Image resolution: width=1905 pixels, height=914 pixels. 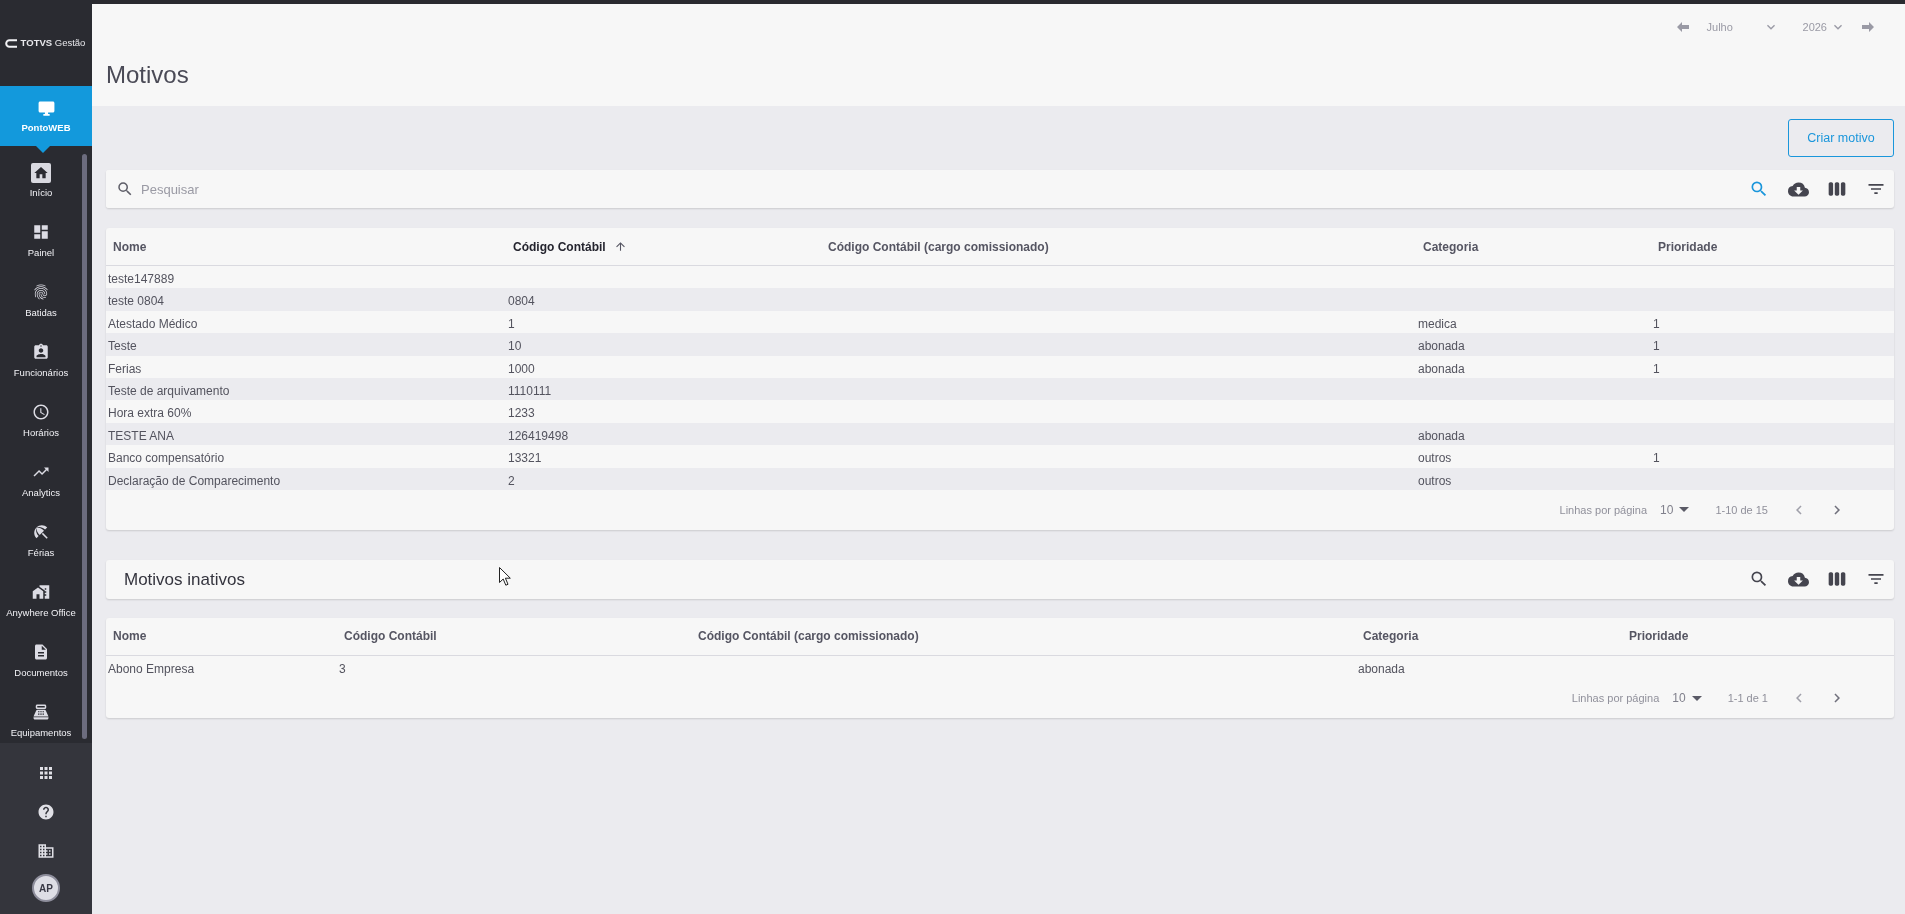 What do you see at coordinates (41, 352) in the screenshot?
I see `id-badge-icon` at bounding box center [41, 352].